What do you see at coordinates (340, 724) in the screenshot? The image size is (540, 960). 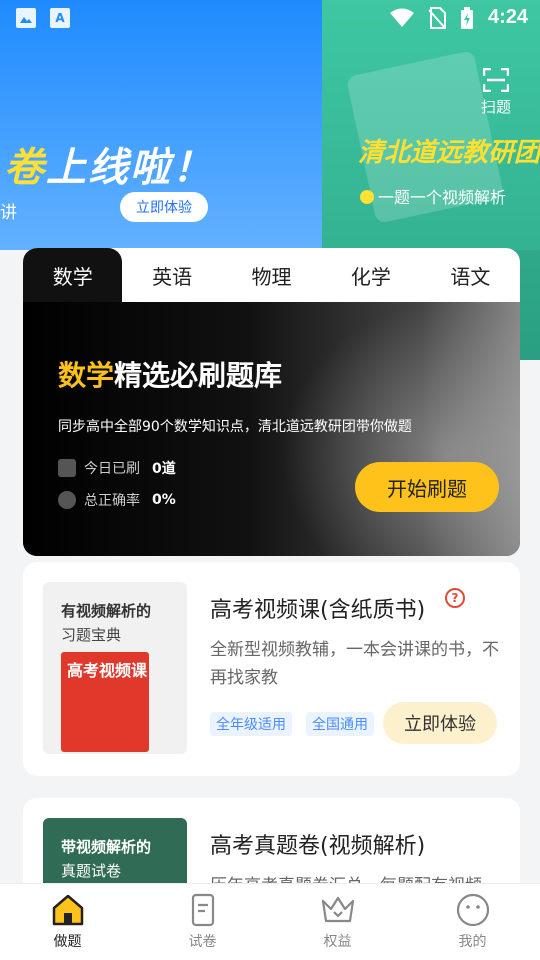 I see `tag-nationwide: 全国通用` at bounding box center [340, 724].